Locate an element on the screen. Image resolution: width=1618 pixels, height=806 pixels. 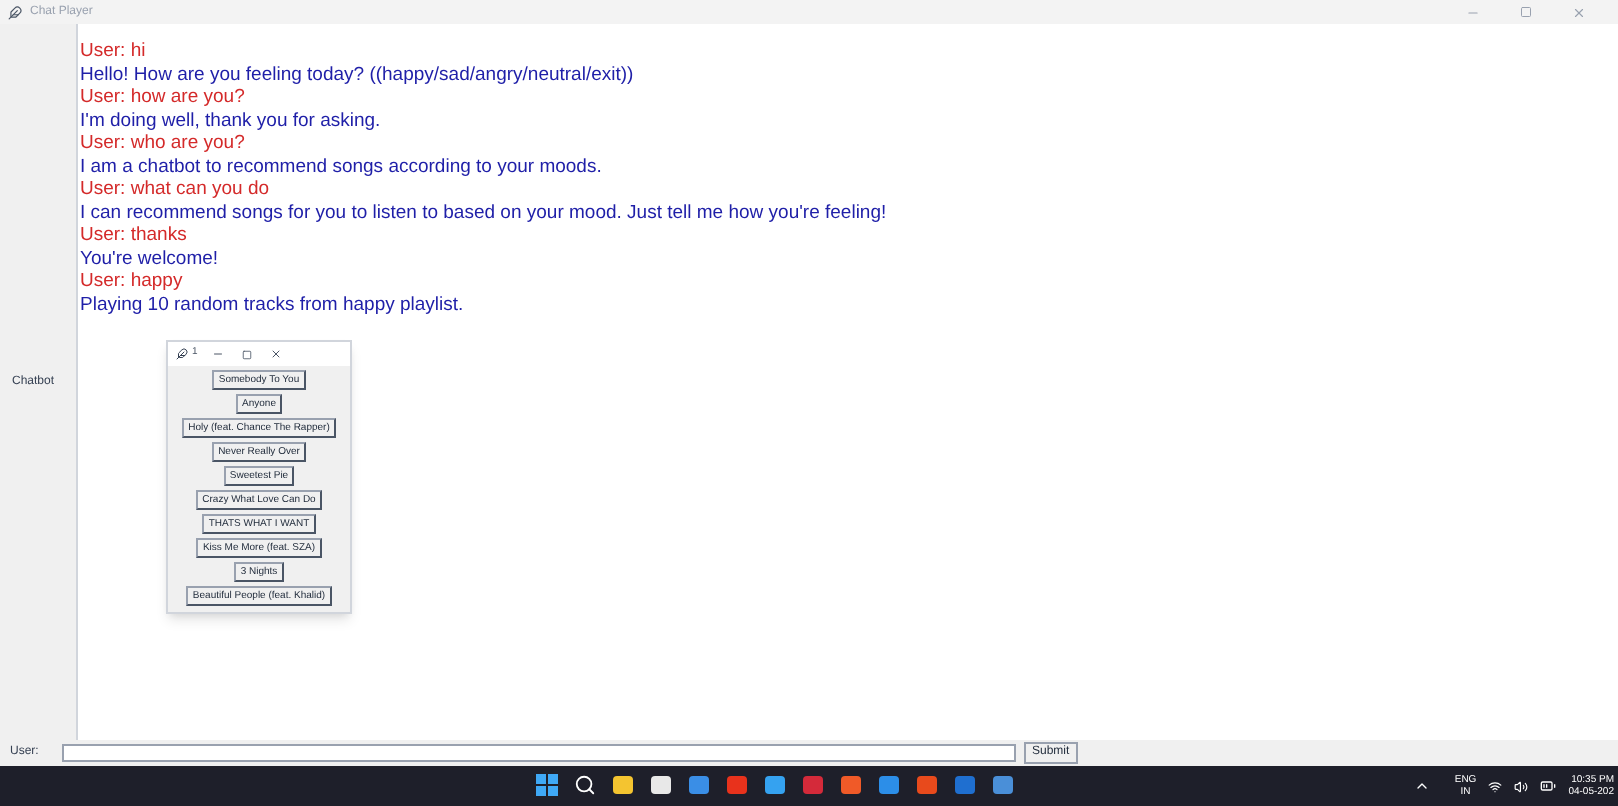
chat-message: User: thanks is located at coordinates (134, 235).